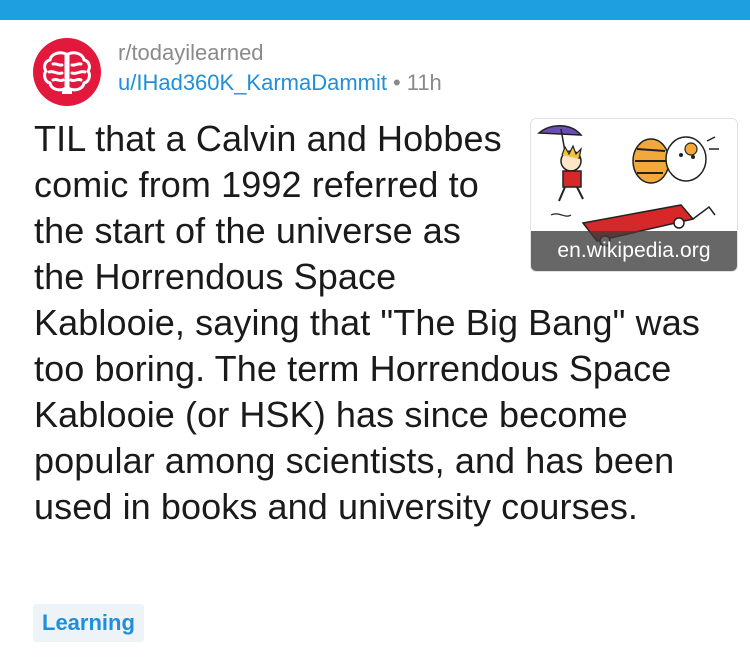  I want to click on post-age: 11h, so click(424, 82).